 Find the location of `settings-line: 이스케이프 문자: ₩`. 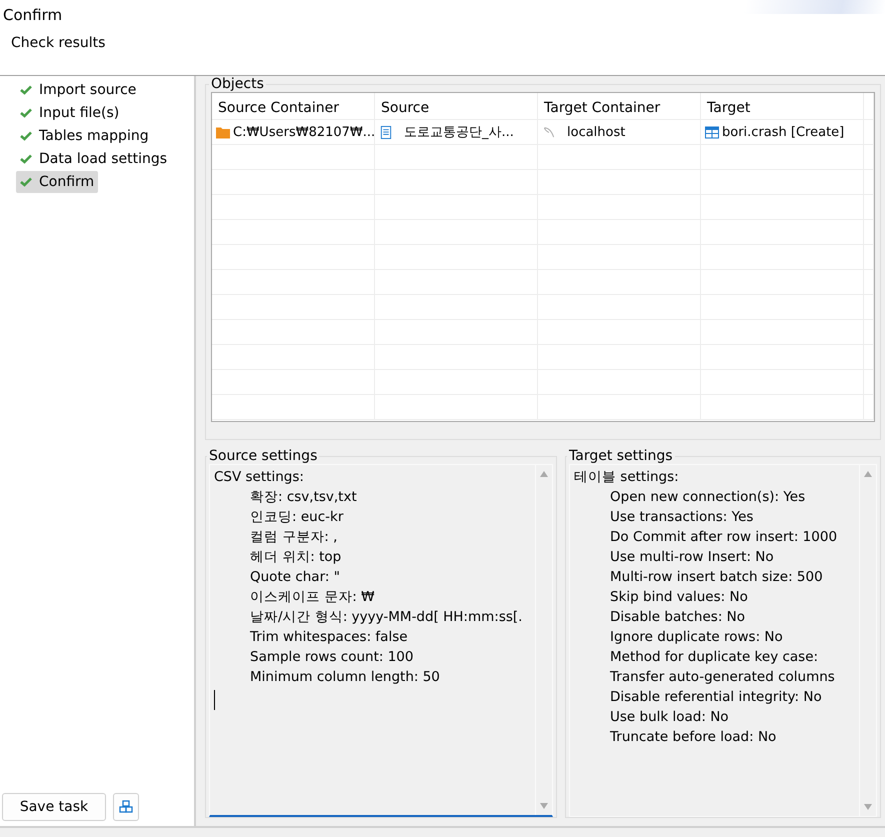

settings-line: 이스케이프 문자: ₩ is located at coordinates (312, 597).